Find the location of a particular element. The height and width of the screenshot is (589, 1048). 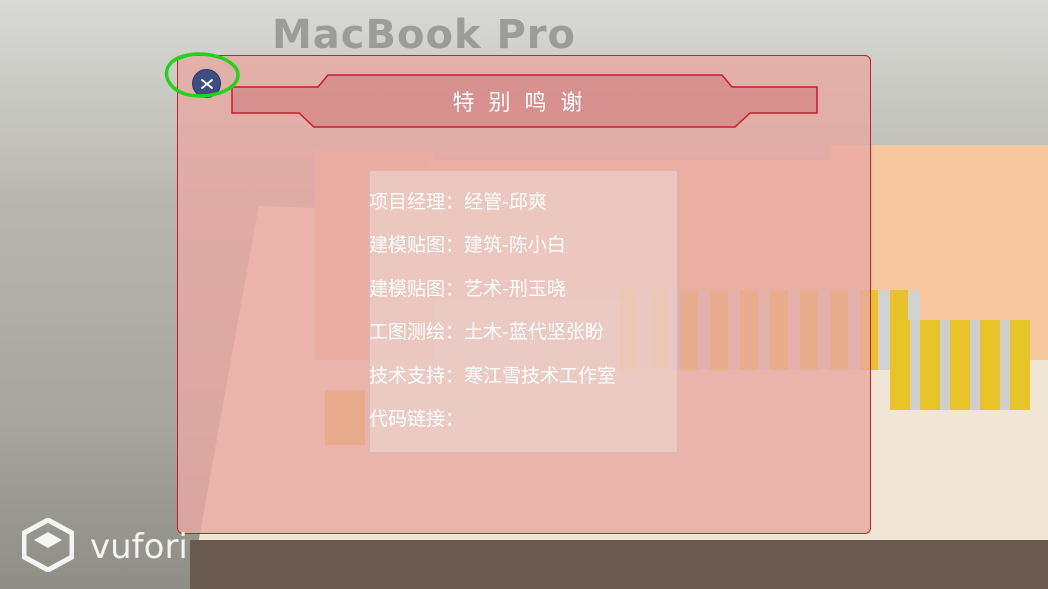

credit-role: 代码链接 is located at coordinates (407, 419).